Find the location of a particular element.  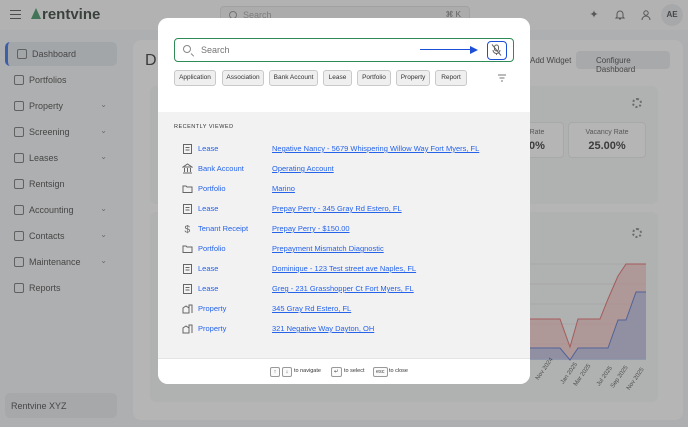

escape-key: esc is located at coordinates (380, 372).